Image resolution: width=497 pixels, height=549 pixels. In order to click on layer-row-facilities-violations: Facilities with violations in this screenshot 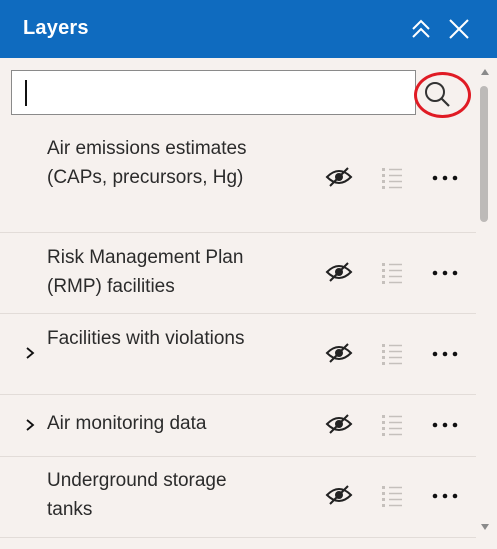, I will do `click(238, 354)`.